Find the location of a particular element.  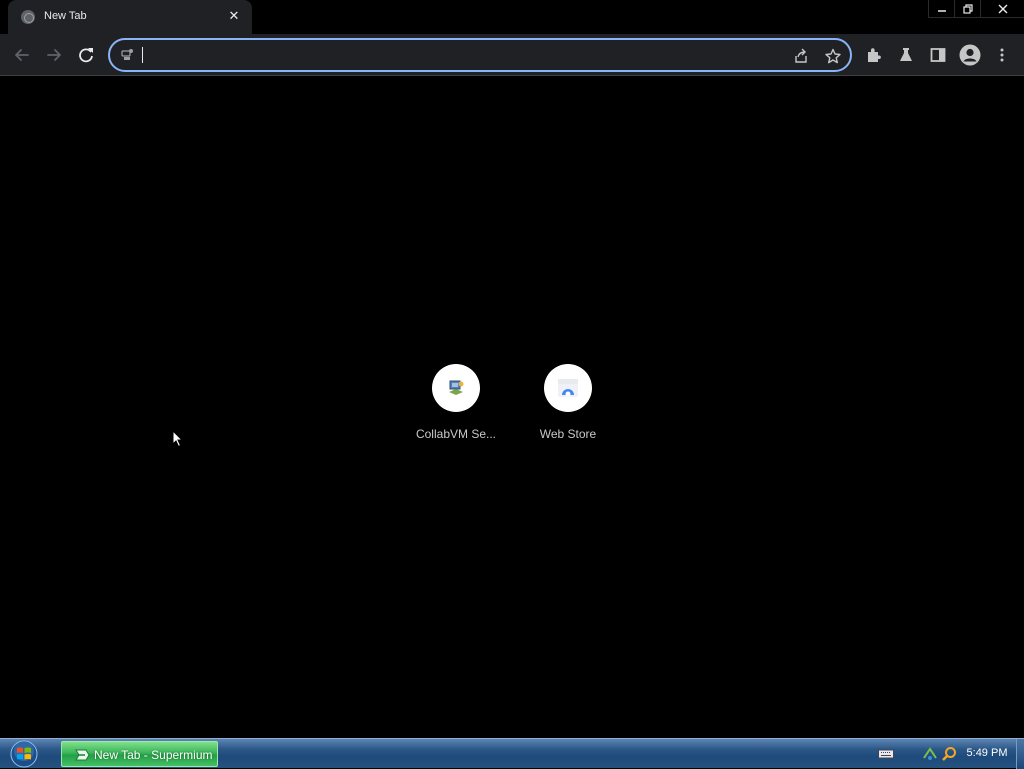

restore-button is located at coordinates (967, 9).